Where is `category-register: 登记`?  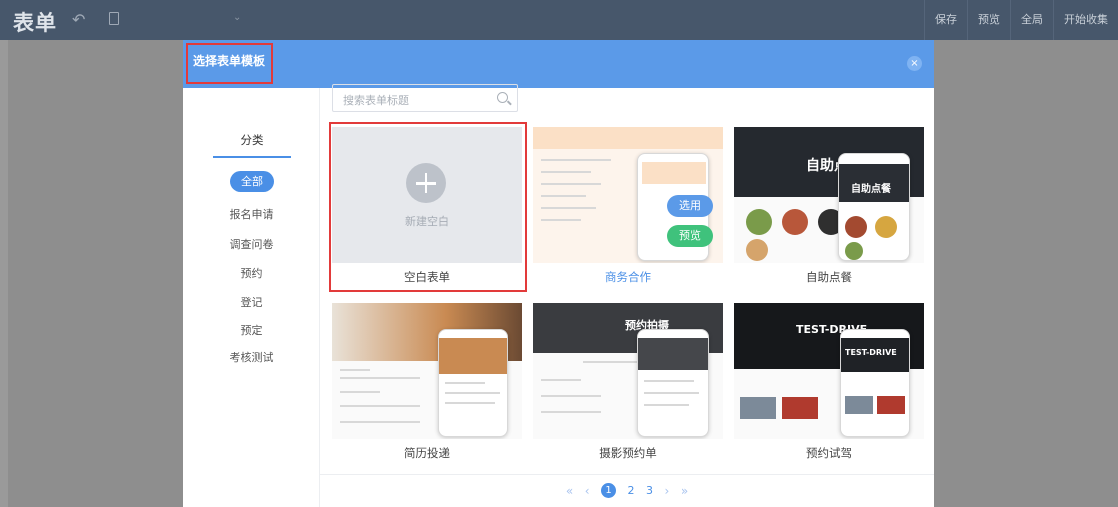 category-register: 登记 is located at coordinates (251, 302).